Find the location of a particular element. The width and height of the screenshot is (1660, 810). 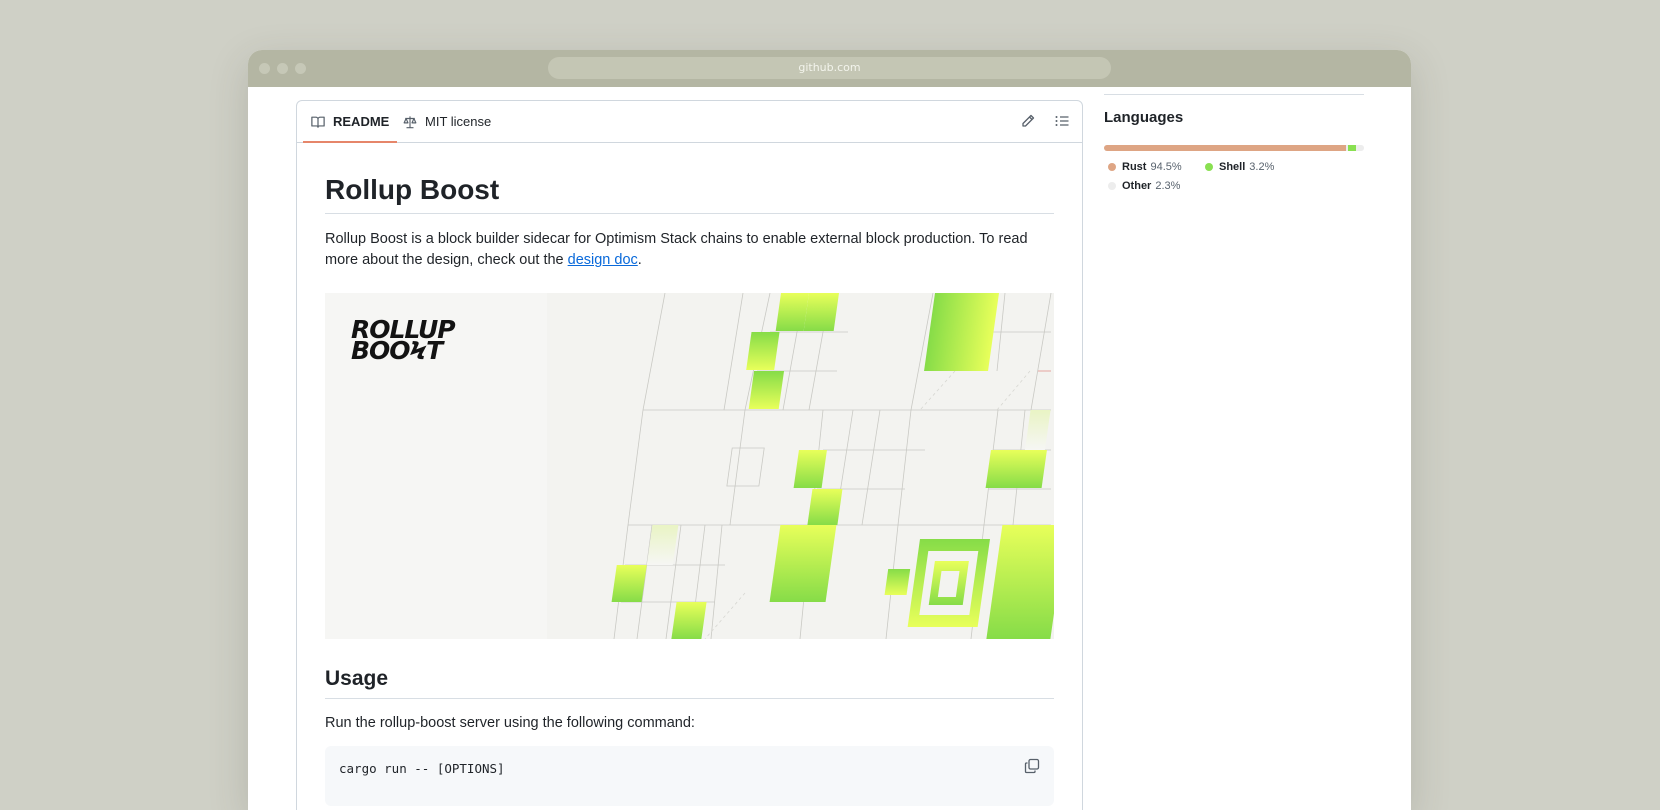

outline-button is located at coordinates (1062, 121).